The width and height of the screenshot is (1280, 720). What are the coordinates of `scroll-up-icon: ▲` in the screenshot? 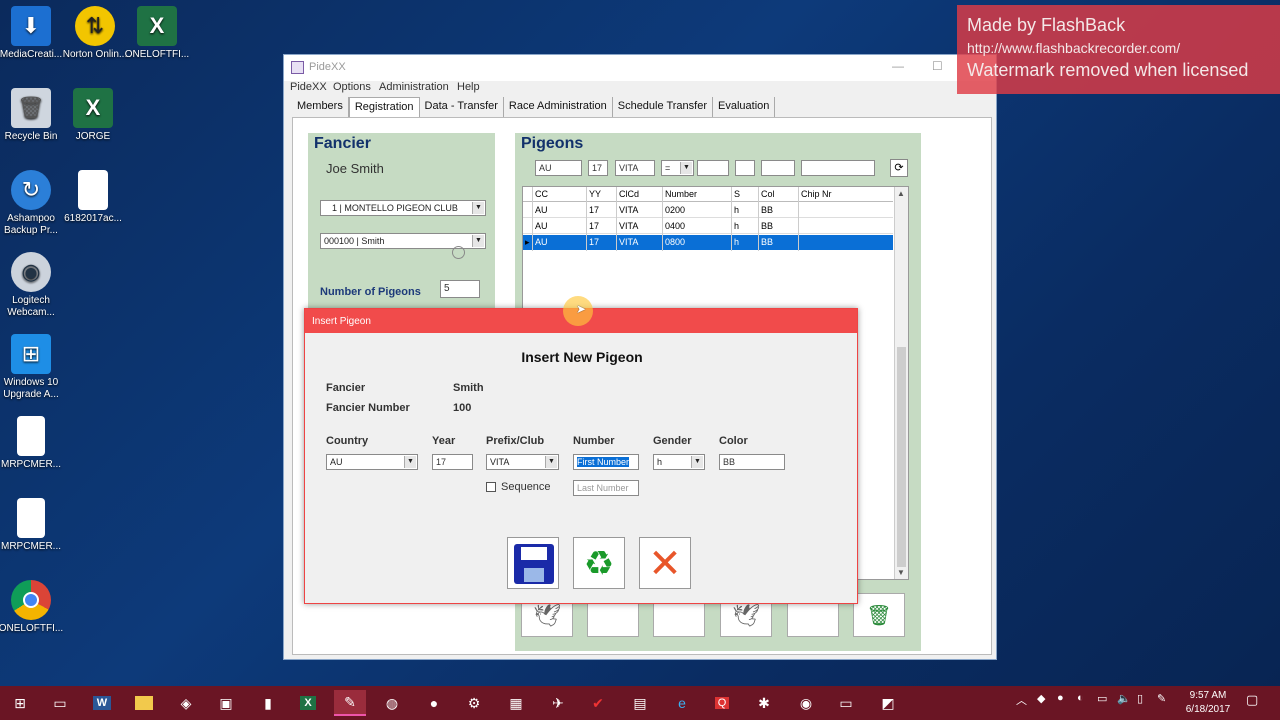 It's located at (901, 193).